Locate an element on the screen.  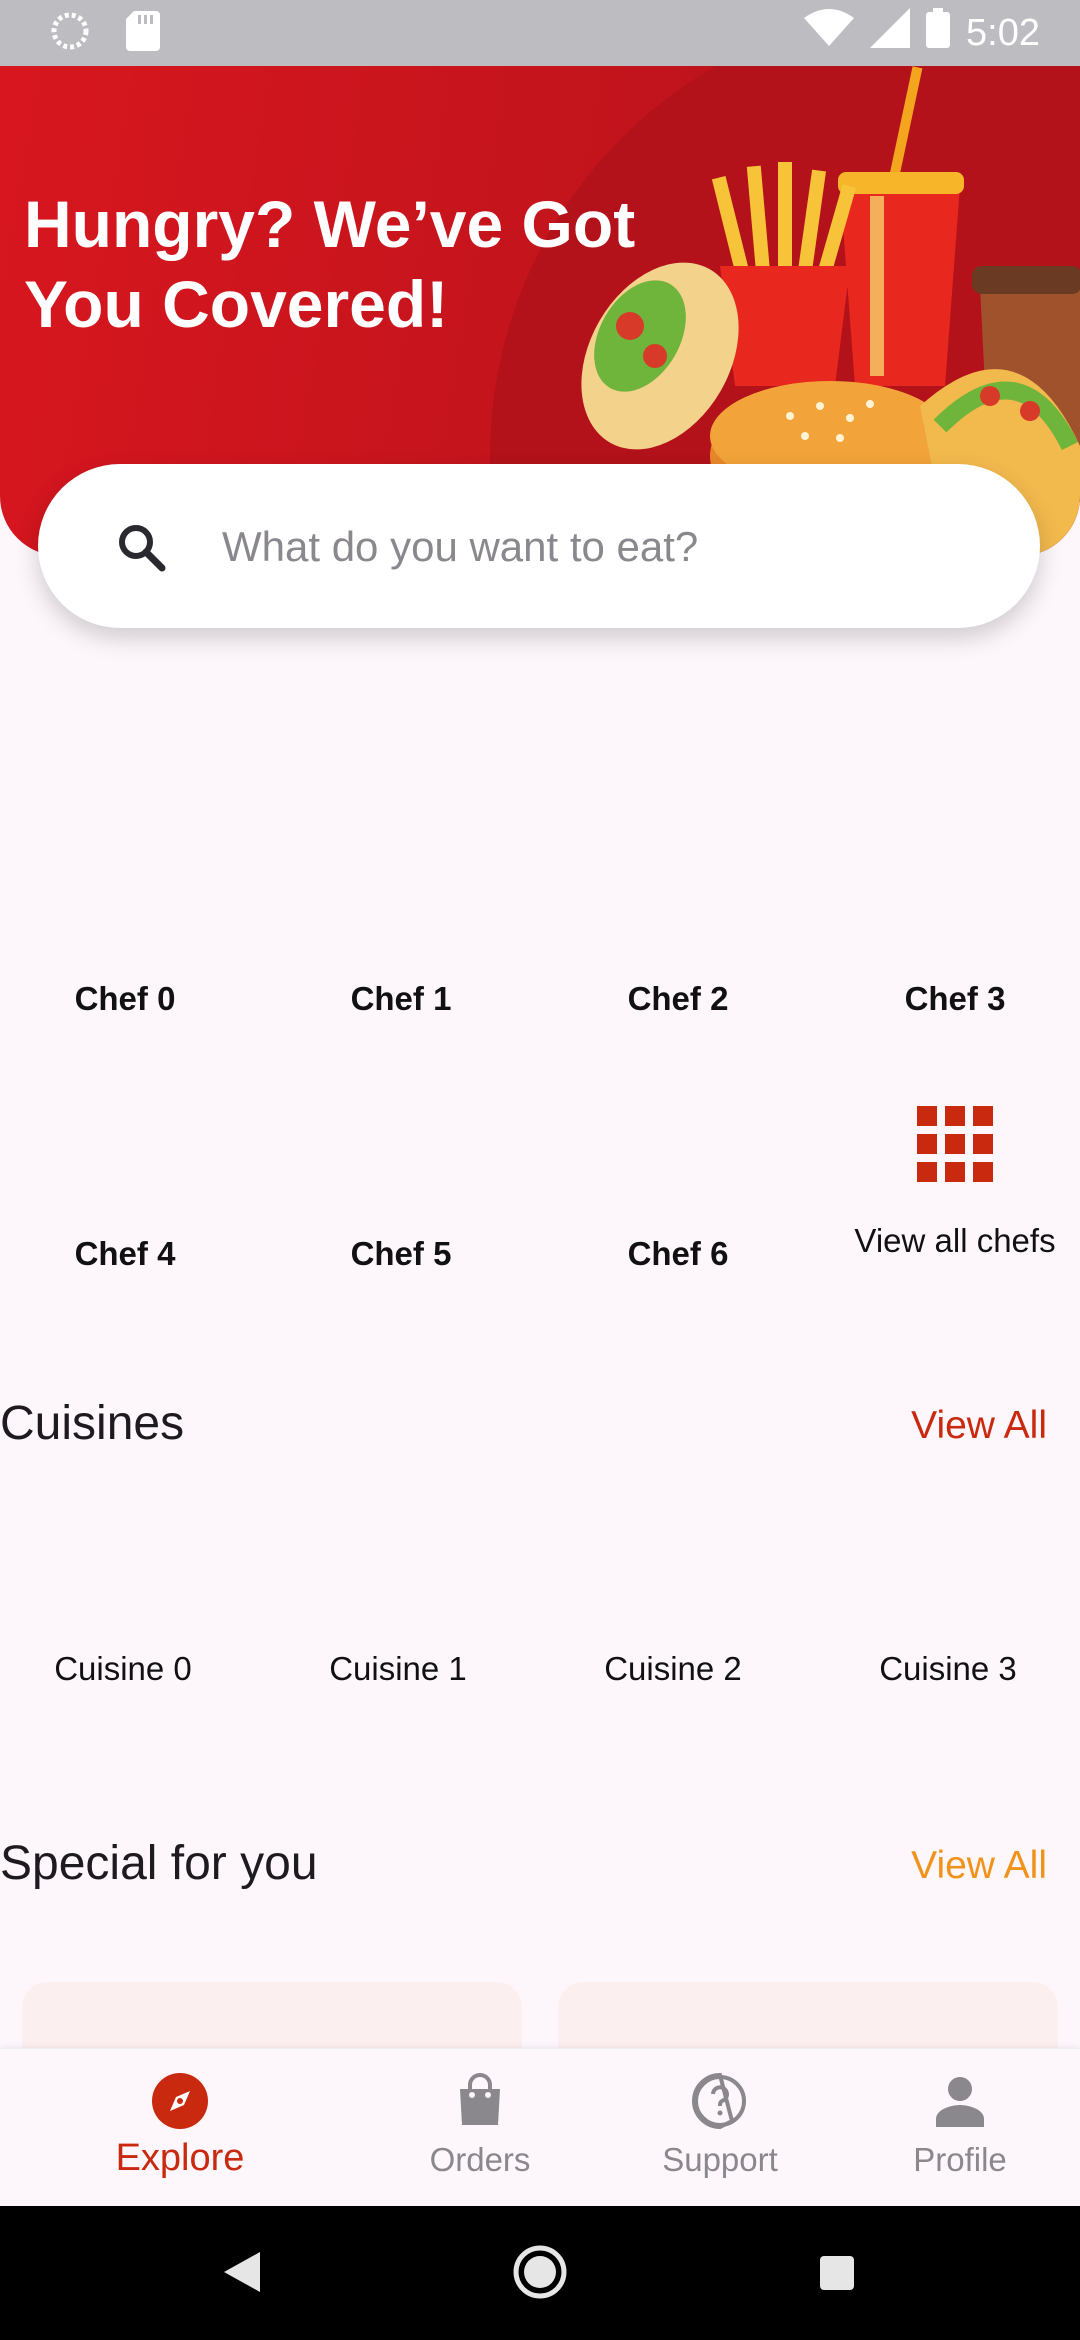
nav-profile: Profile is located at coordinates (960, 2128).